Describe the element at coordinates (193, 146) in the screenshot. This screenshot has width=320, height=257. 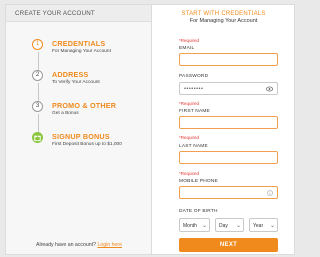
I see `last-name-label: LAST NAME` at that location.